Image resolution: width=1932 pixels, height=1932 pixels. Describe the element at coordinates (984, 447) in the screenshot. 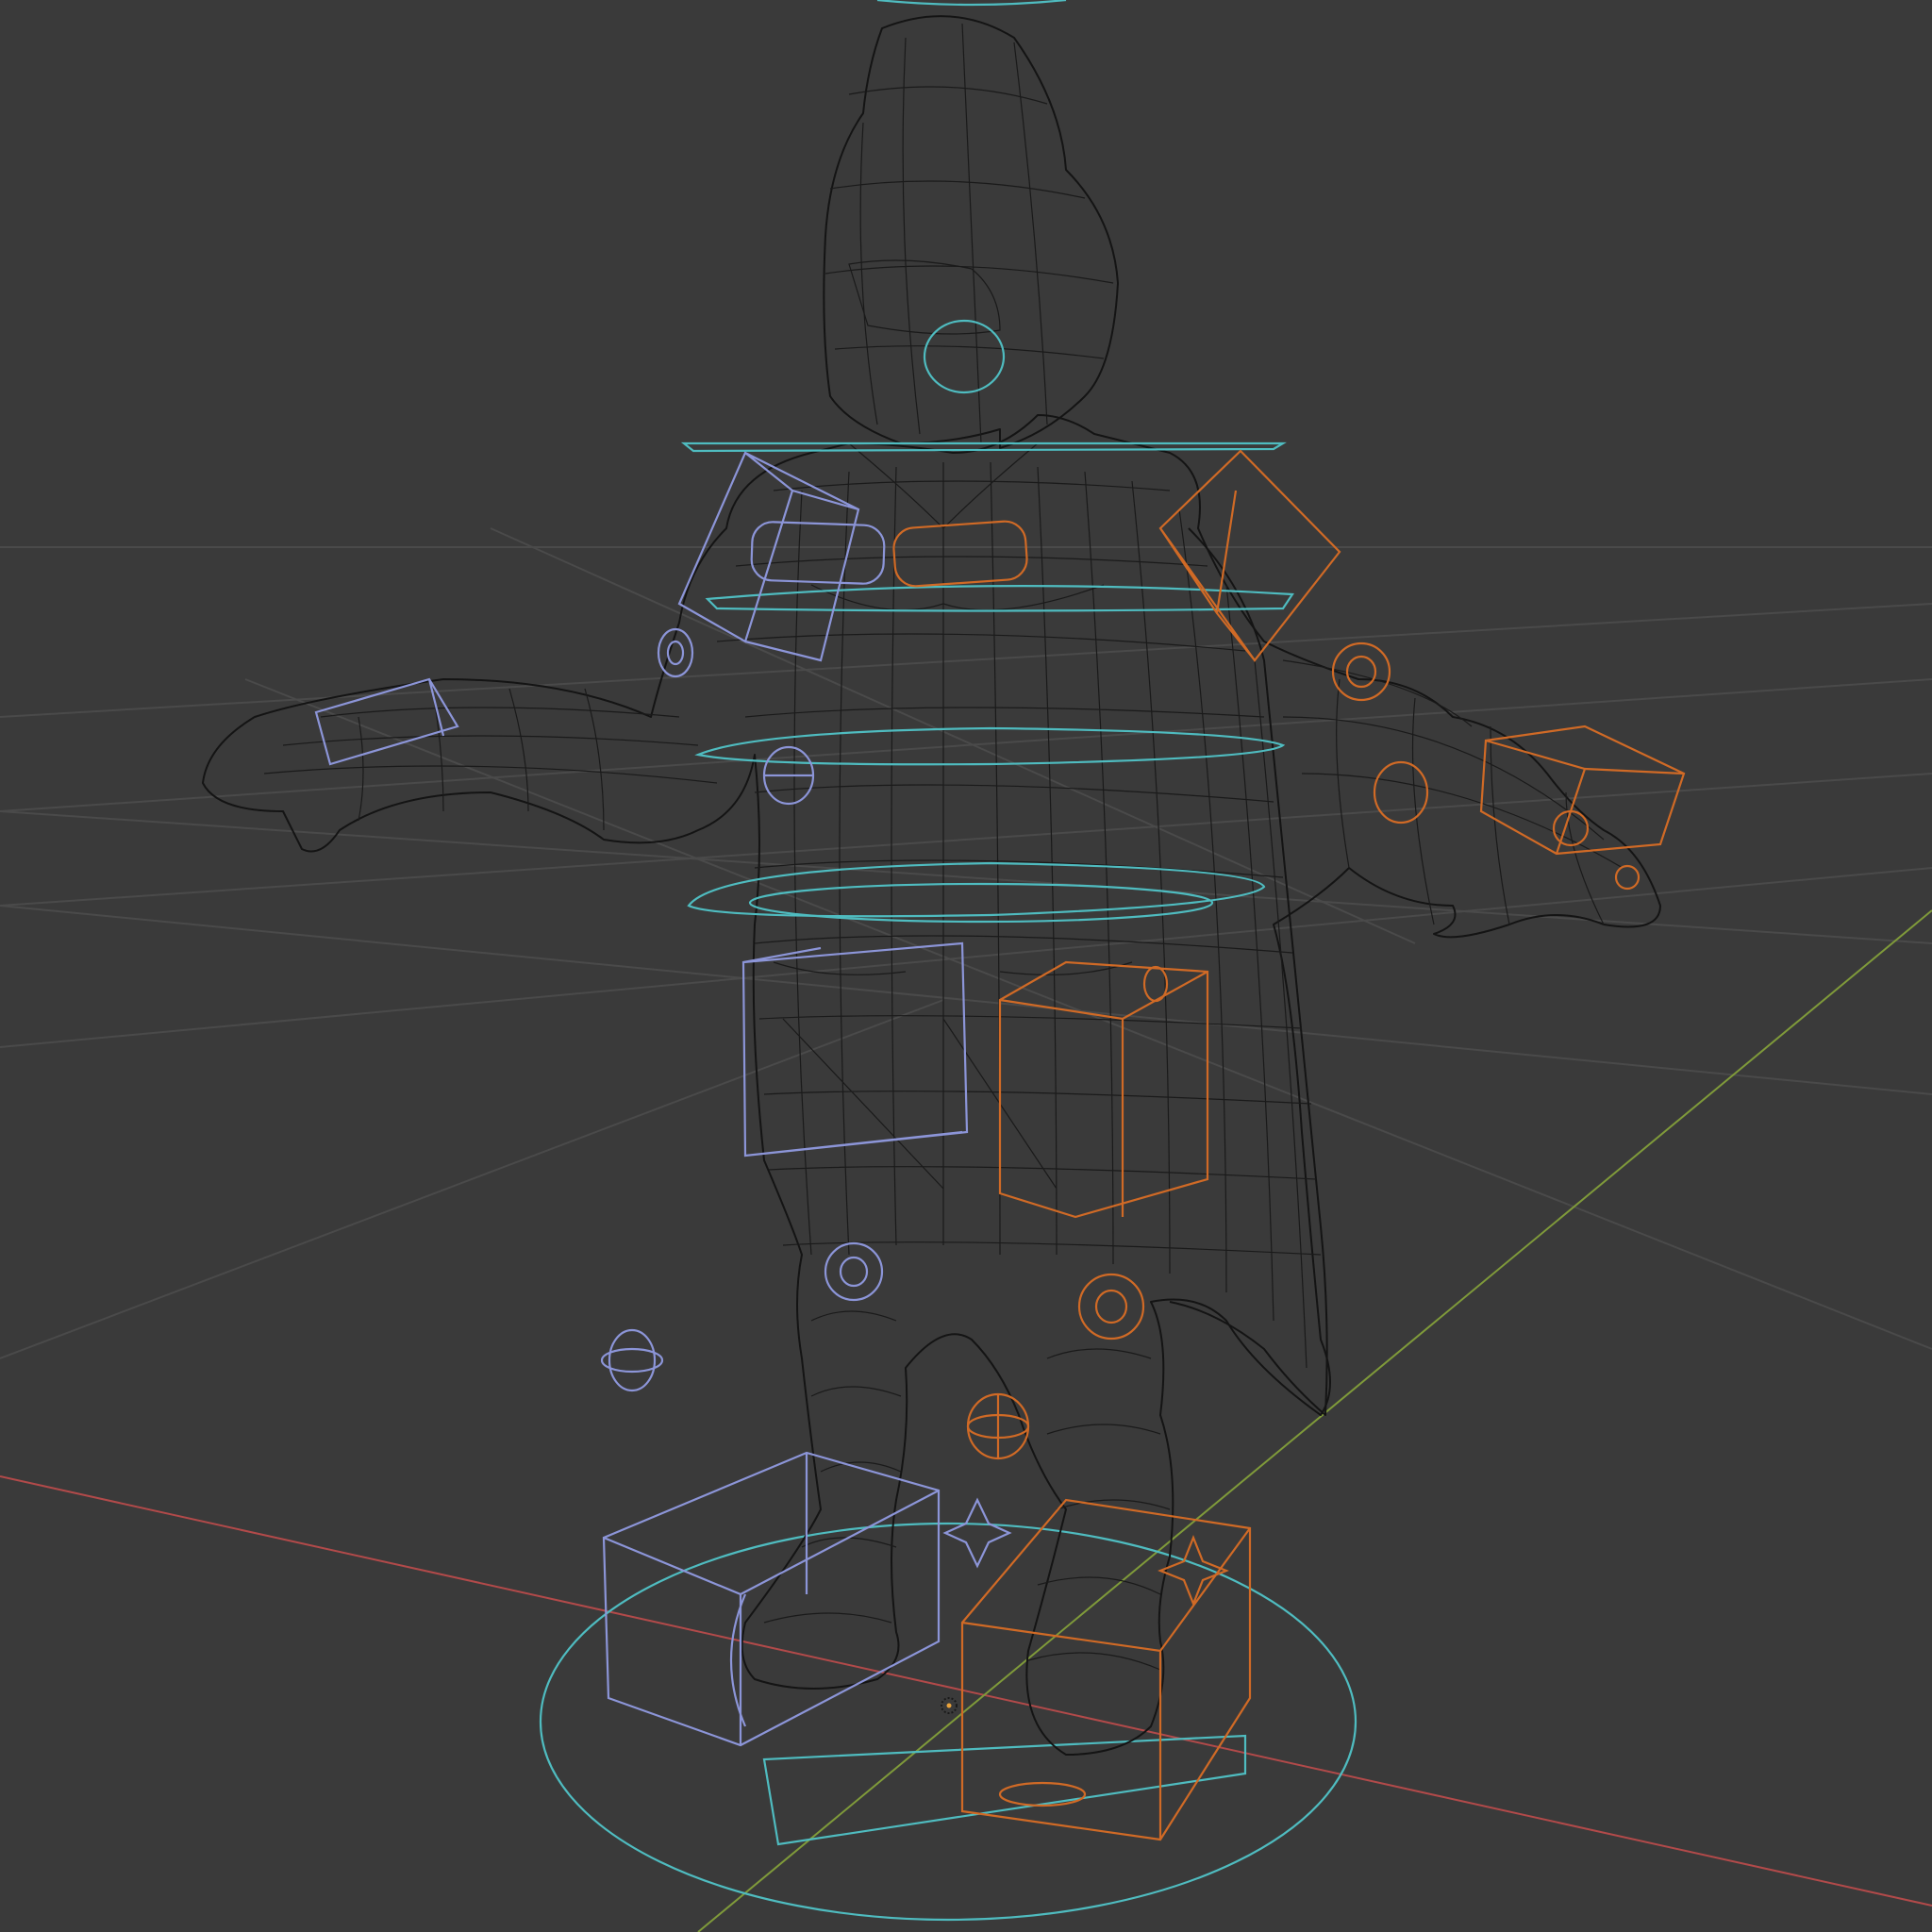

I see `head-control` at that location.